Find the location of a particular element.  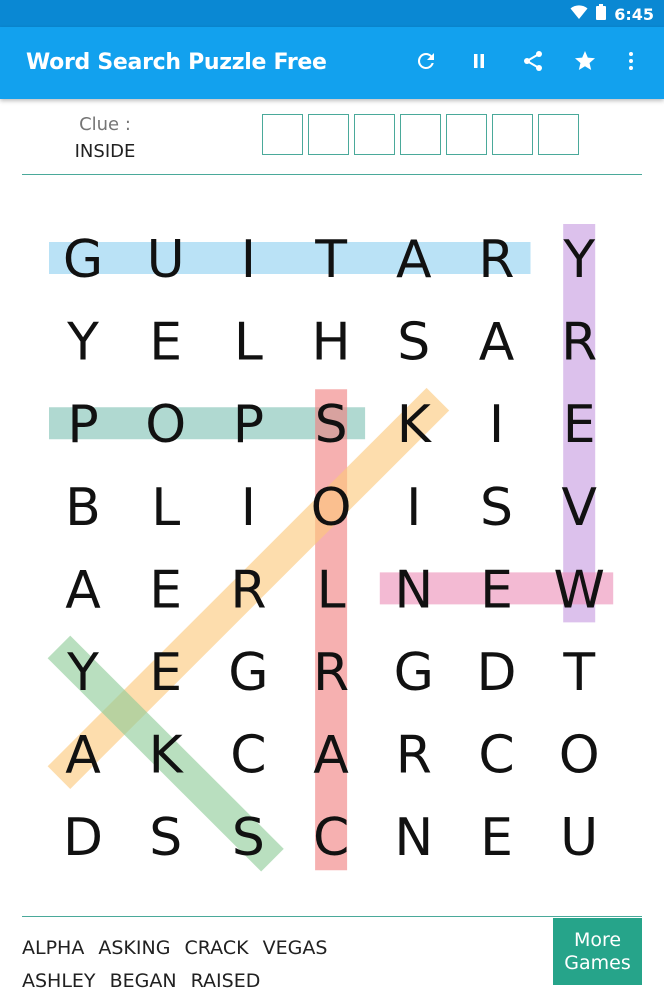

top-divider is located at coordinates (332, 174).